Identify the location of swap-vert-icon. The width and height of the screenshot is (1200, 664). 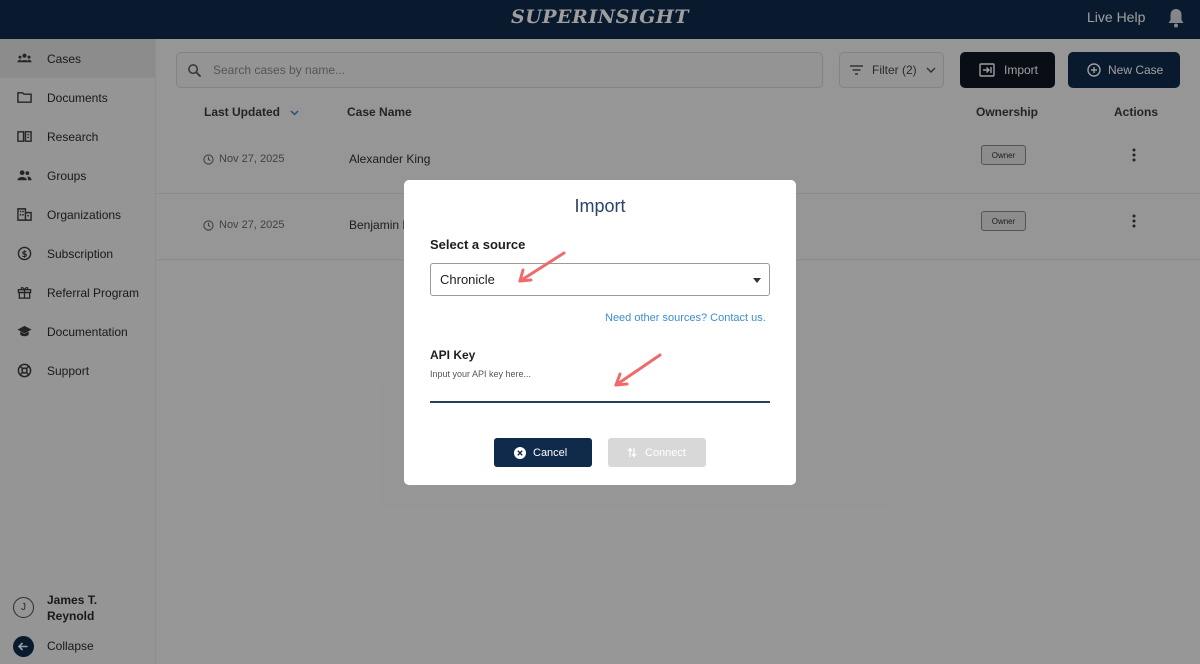
(632, 452).